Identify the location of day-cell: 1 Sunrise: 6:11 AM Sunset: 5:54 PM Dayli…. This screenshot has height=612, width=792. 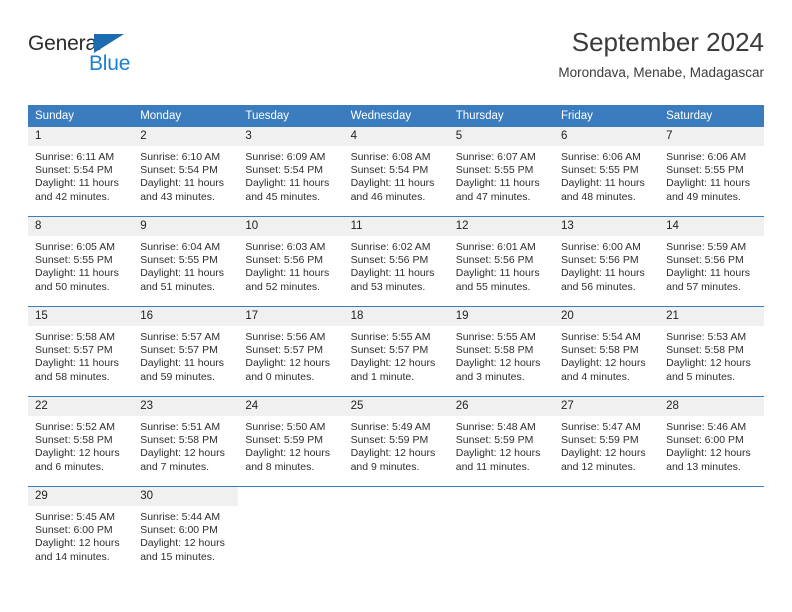
(81, 172).